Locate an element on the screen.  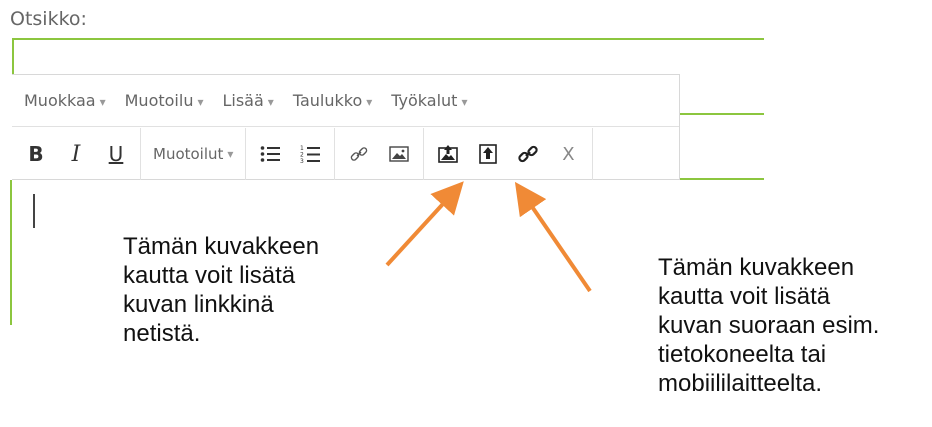
arrow-to-upload-icon is located at coordinates (553, 237).